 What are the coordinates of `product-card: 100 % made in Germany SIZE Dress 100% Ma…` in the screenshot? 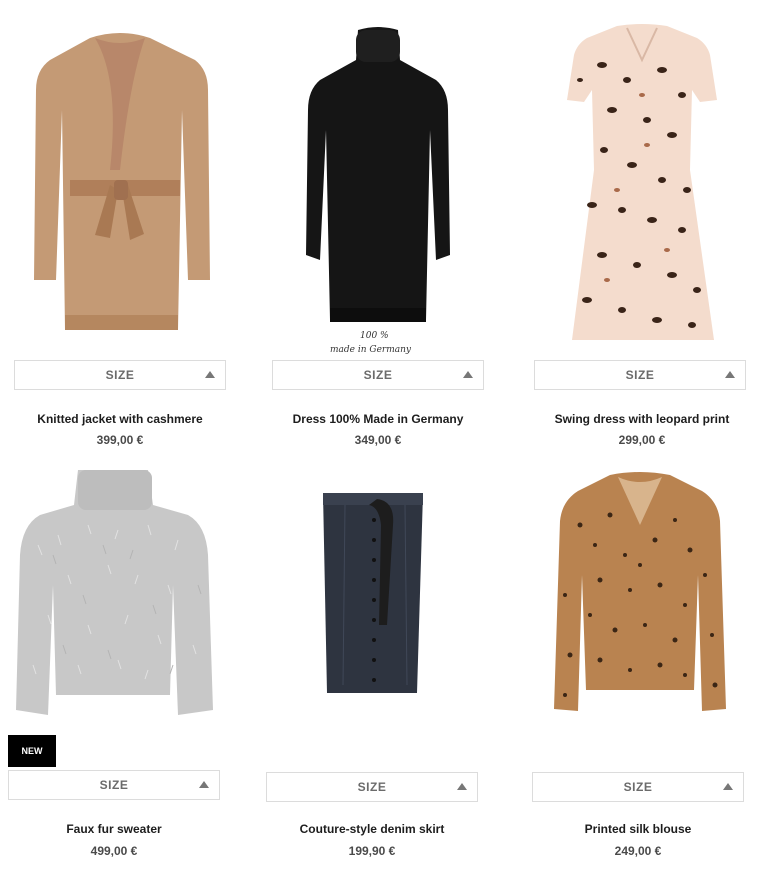 It's located at (378, 235).